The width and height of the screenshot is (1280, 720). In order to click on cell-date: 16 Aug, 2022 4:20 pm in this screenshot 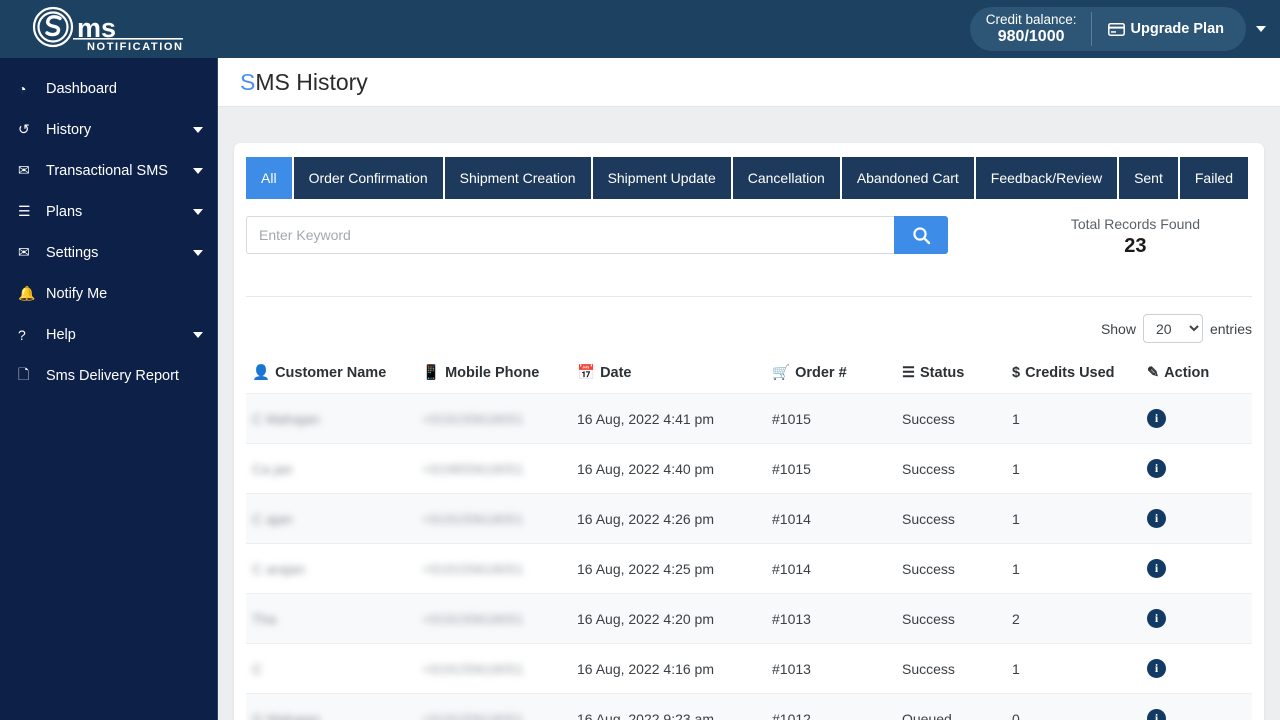, I will do `click(668, 619)`.